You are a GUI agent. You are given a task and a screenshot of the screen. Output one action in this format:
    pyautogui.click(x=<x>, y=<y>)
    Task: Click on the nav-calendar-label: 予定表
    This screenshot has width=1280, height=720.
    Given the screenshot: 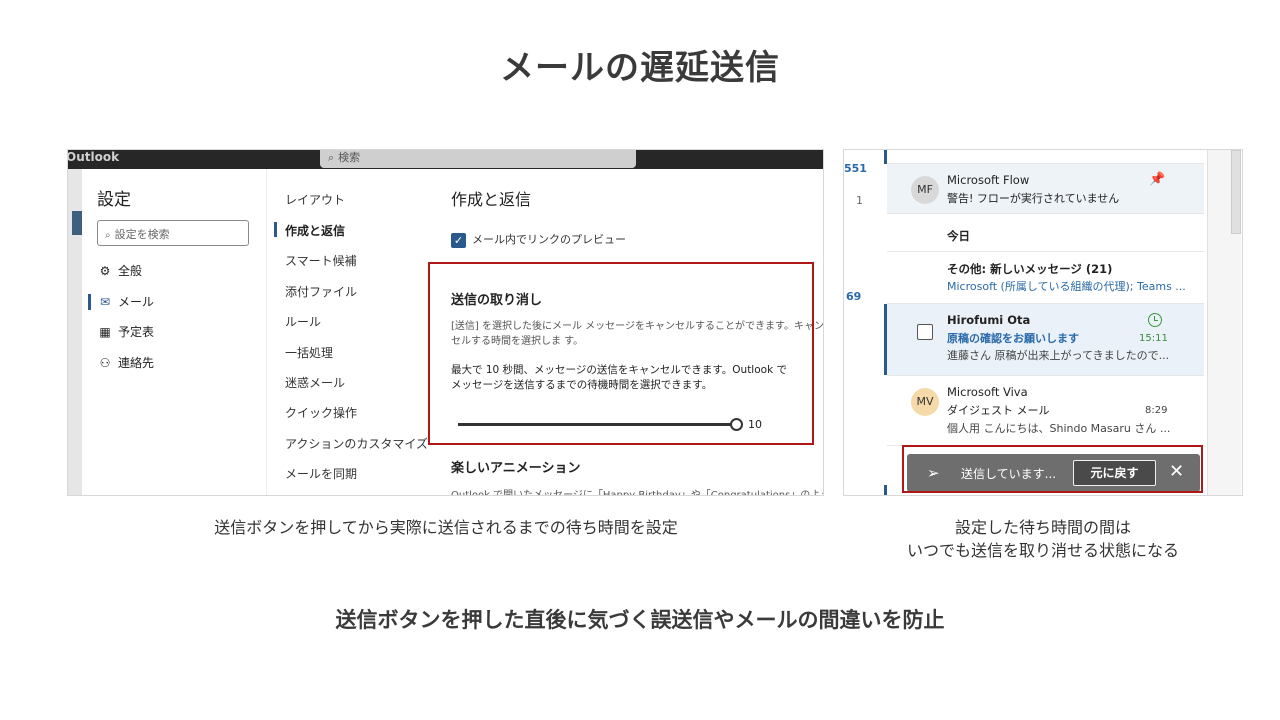 What is the action you would take?
    pyautogui.click(x=136, y=332)
    